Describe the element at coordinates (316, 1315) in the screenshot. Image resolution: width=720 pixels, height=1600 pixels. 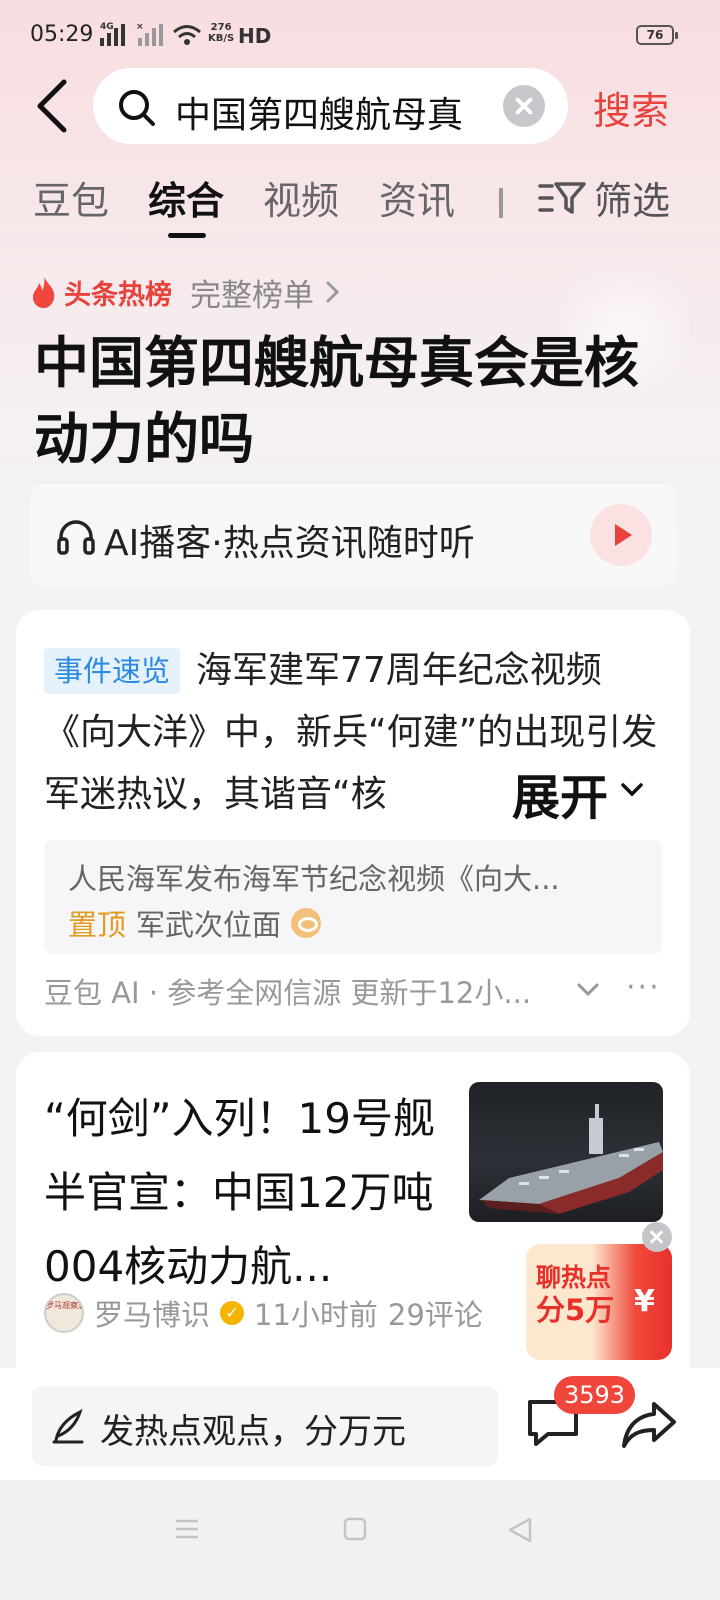
I see `publish-time: 11小时前` at that location.